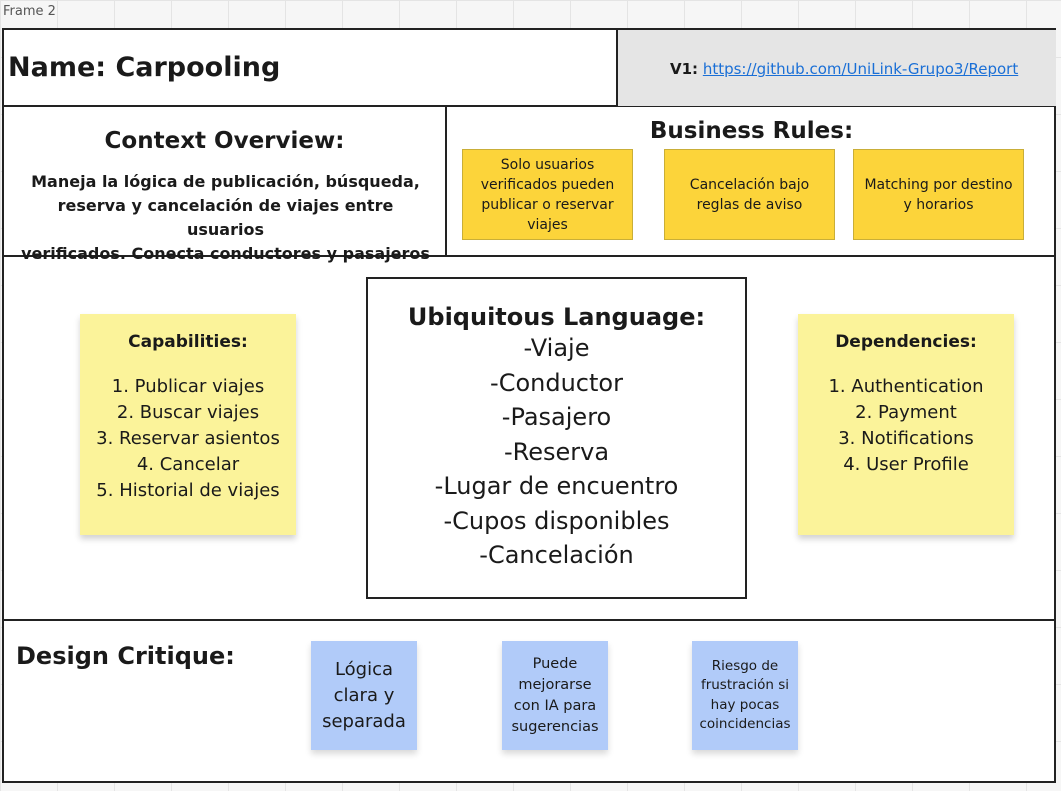 This screenshot has width=1061, height=791. I want to click on list-item: -Reserva, so click(556, 451).